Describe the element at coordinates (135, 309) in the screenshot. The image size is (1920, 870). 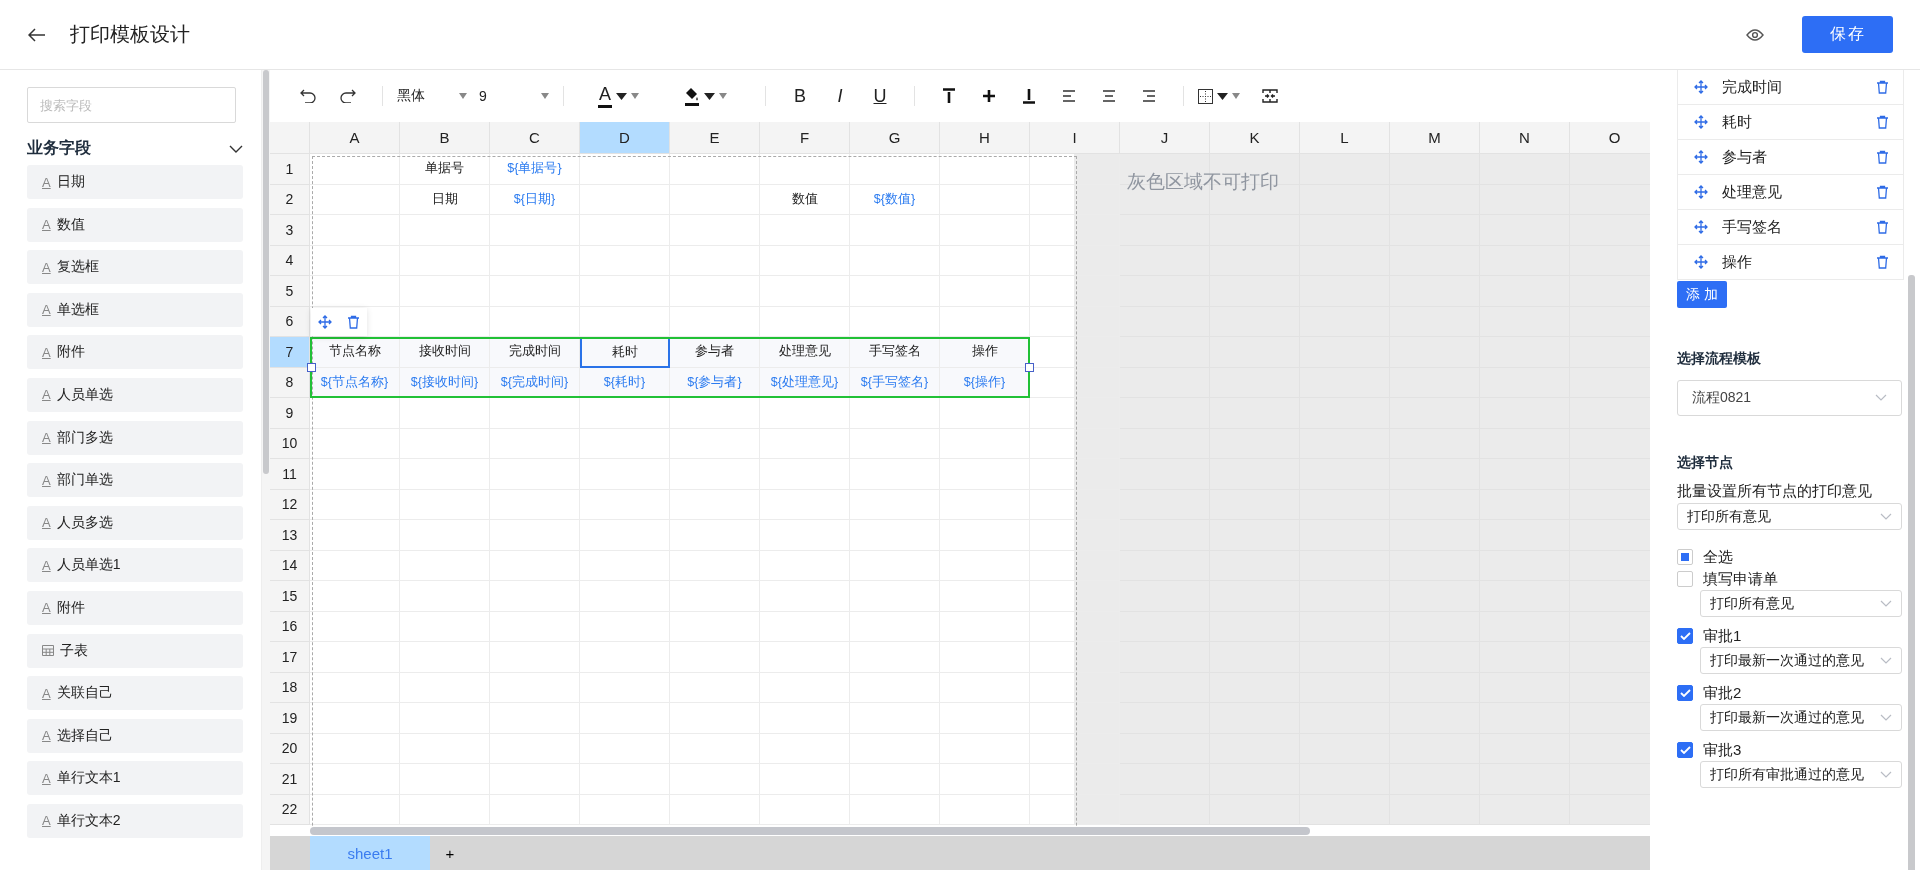
I see `field-item: A 单选框` at that location.